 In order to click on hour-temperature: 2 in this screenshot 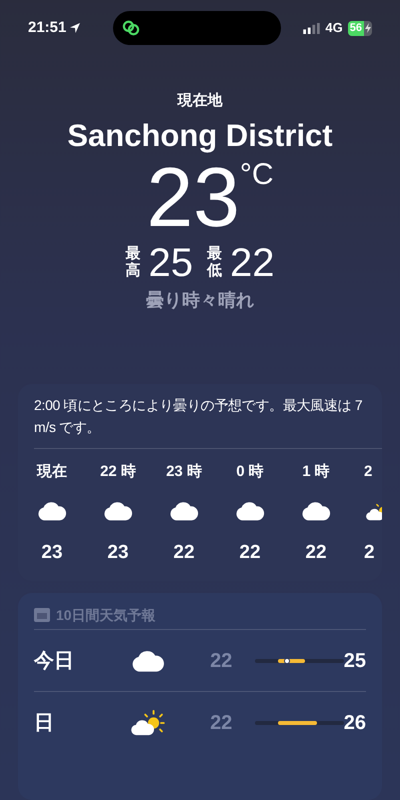, I will do `click(369, 552)`.